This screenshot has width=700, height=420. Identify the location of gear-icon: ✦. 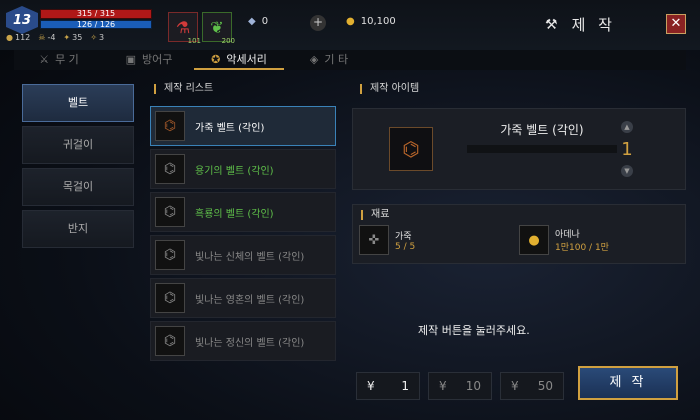
(67, 37).